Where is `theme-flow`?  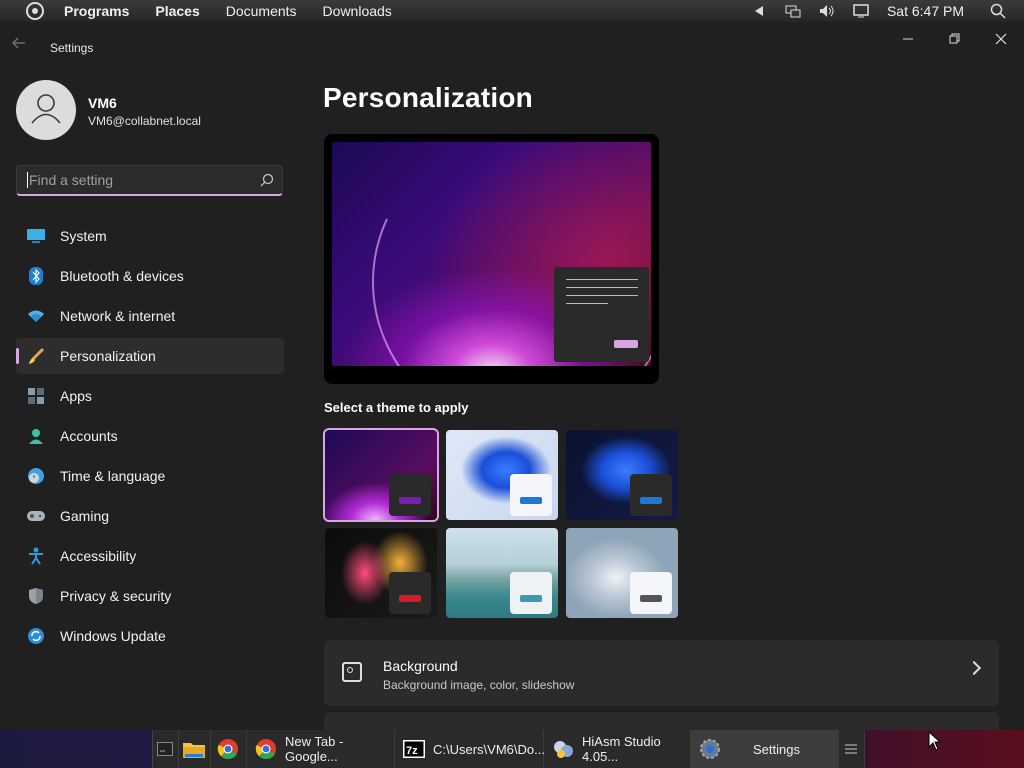 theme-flow is located at coordinates (502, 573).